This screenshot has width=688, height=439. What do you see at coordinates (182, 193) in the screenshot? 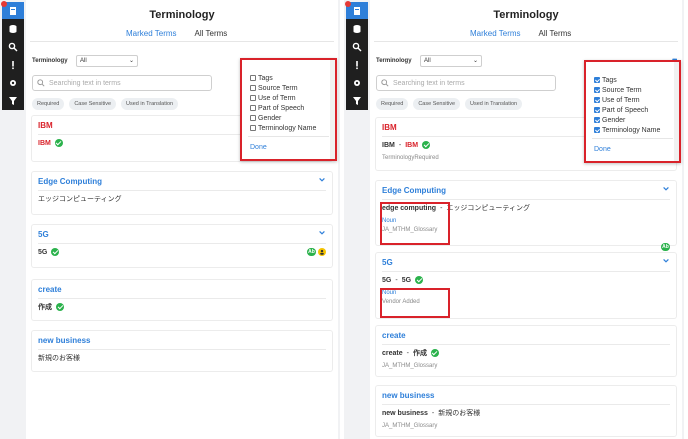
I see `term-card-edge-computing: Edge Computing エッジコンピューティング` at bounding box center [182, 193].